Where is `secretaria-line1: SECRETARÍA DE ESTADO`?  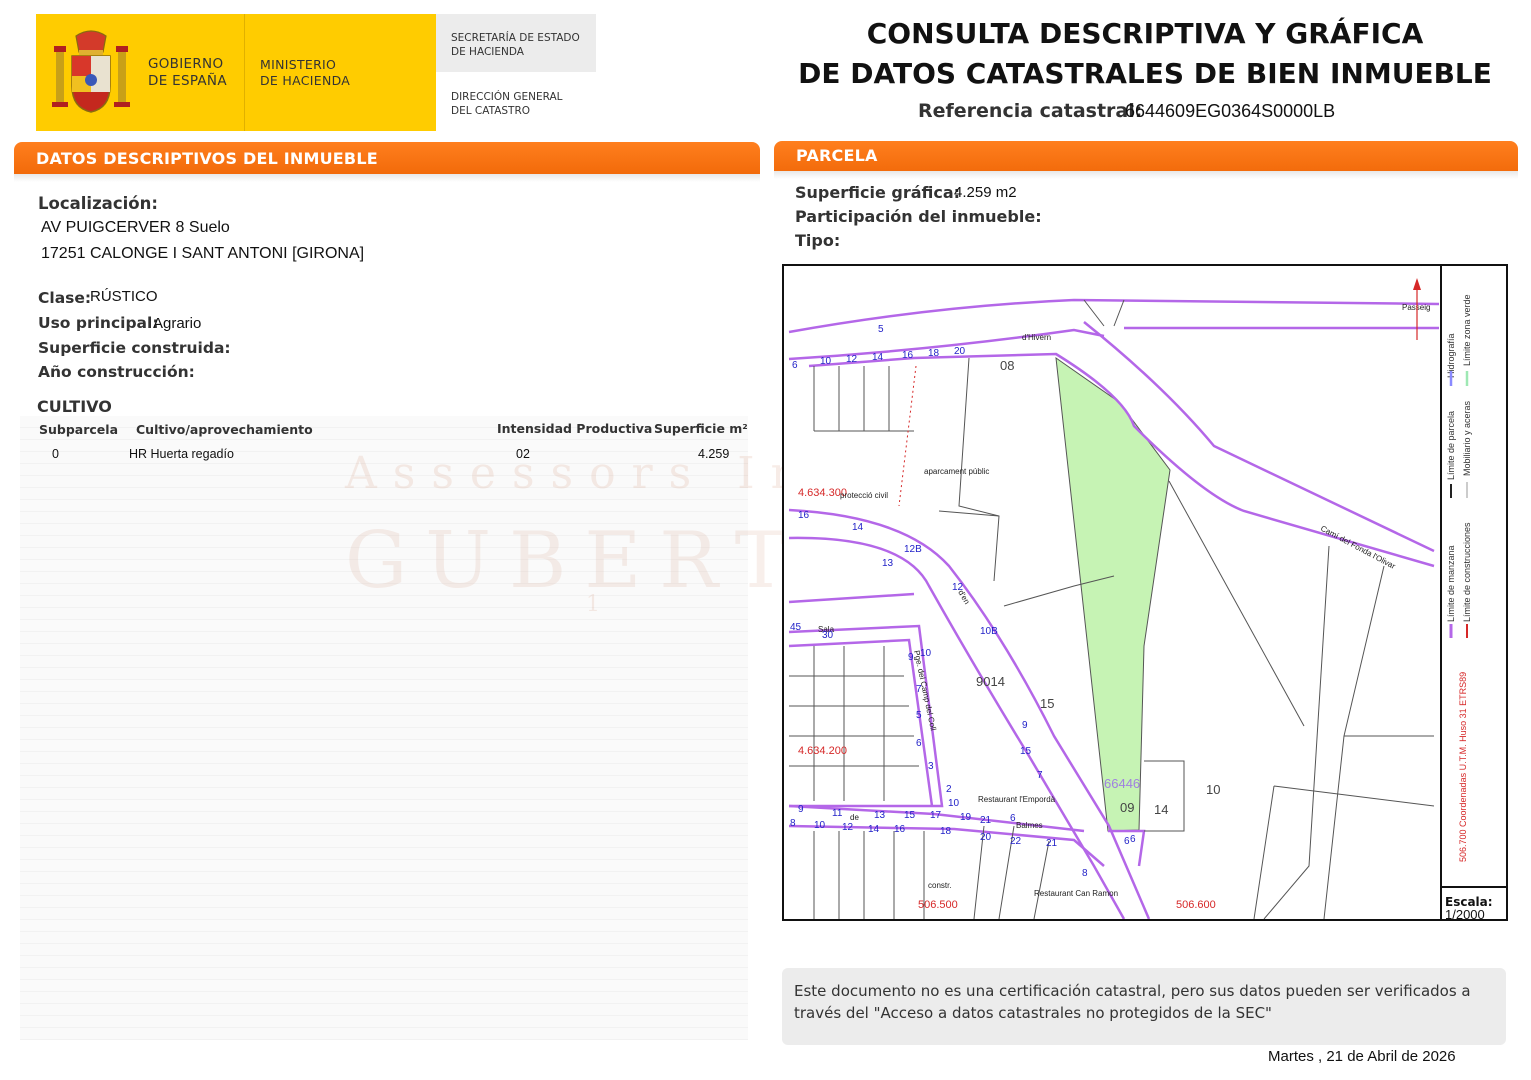 secretaria-line1: SECRETARÍA DE ESTADO is located at coordinates (515, 38).